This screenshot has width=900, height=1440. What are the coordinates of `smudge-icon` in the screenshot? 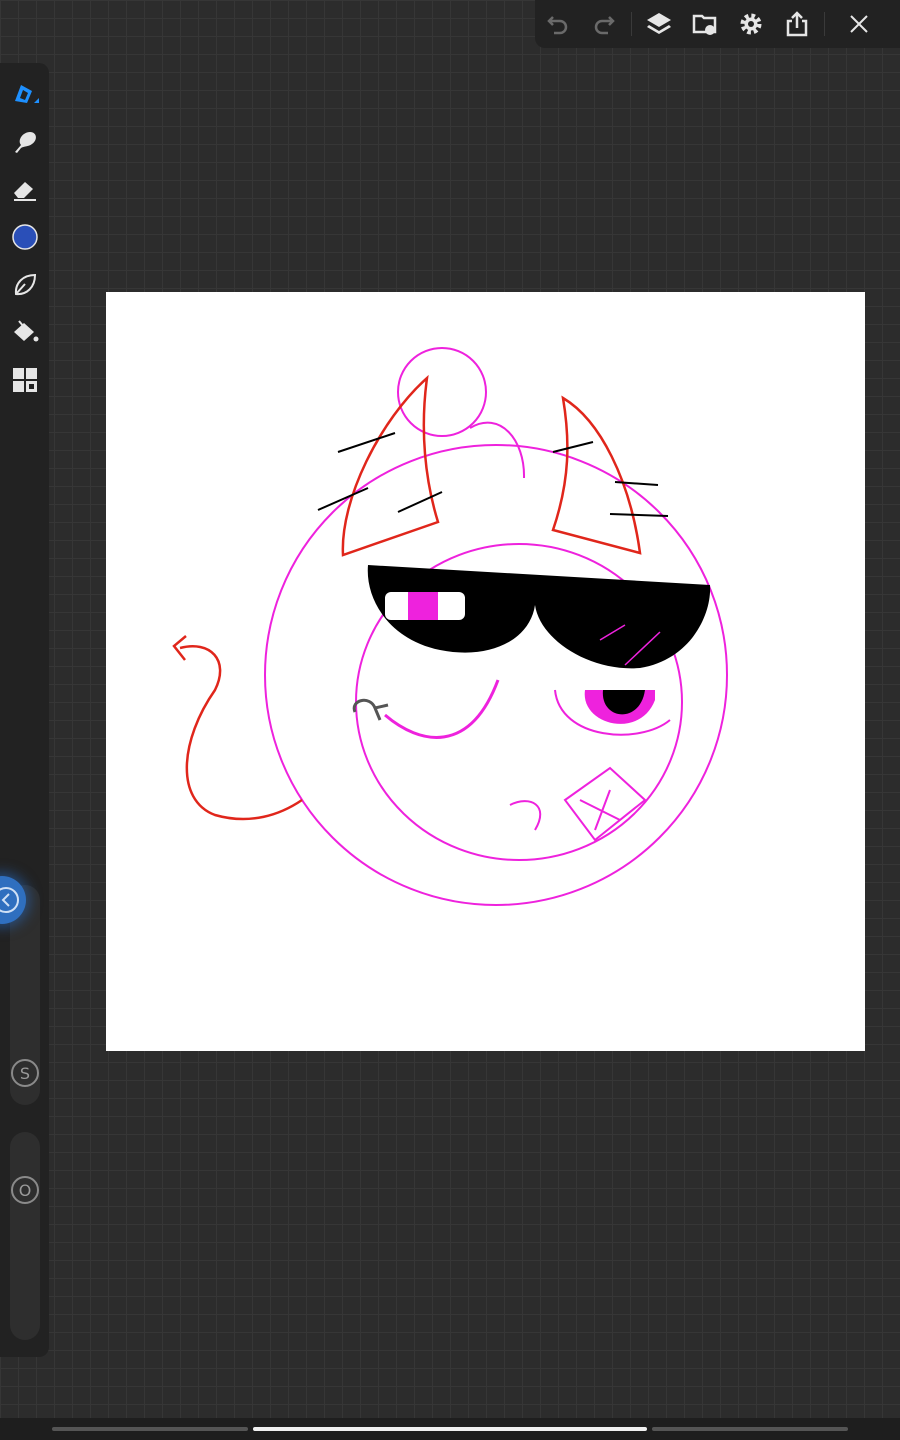 It's located at (25, 142).